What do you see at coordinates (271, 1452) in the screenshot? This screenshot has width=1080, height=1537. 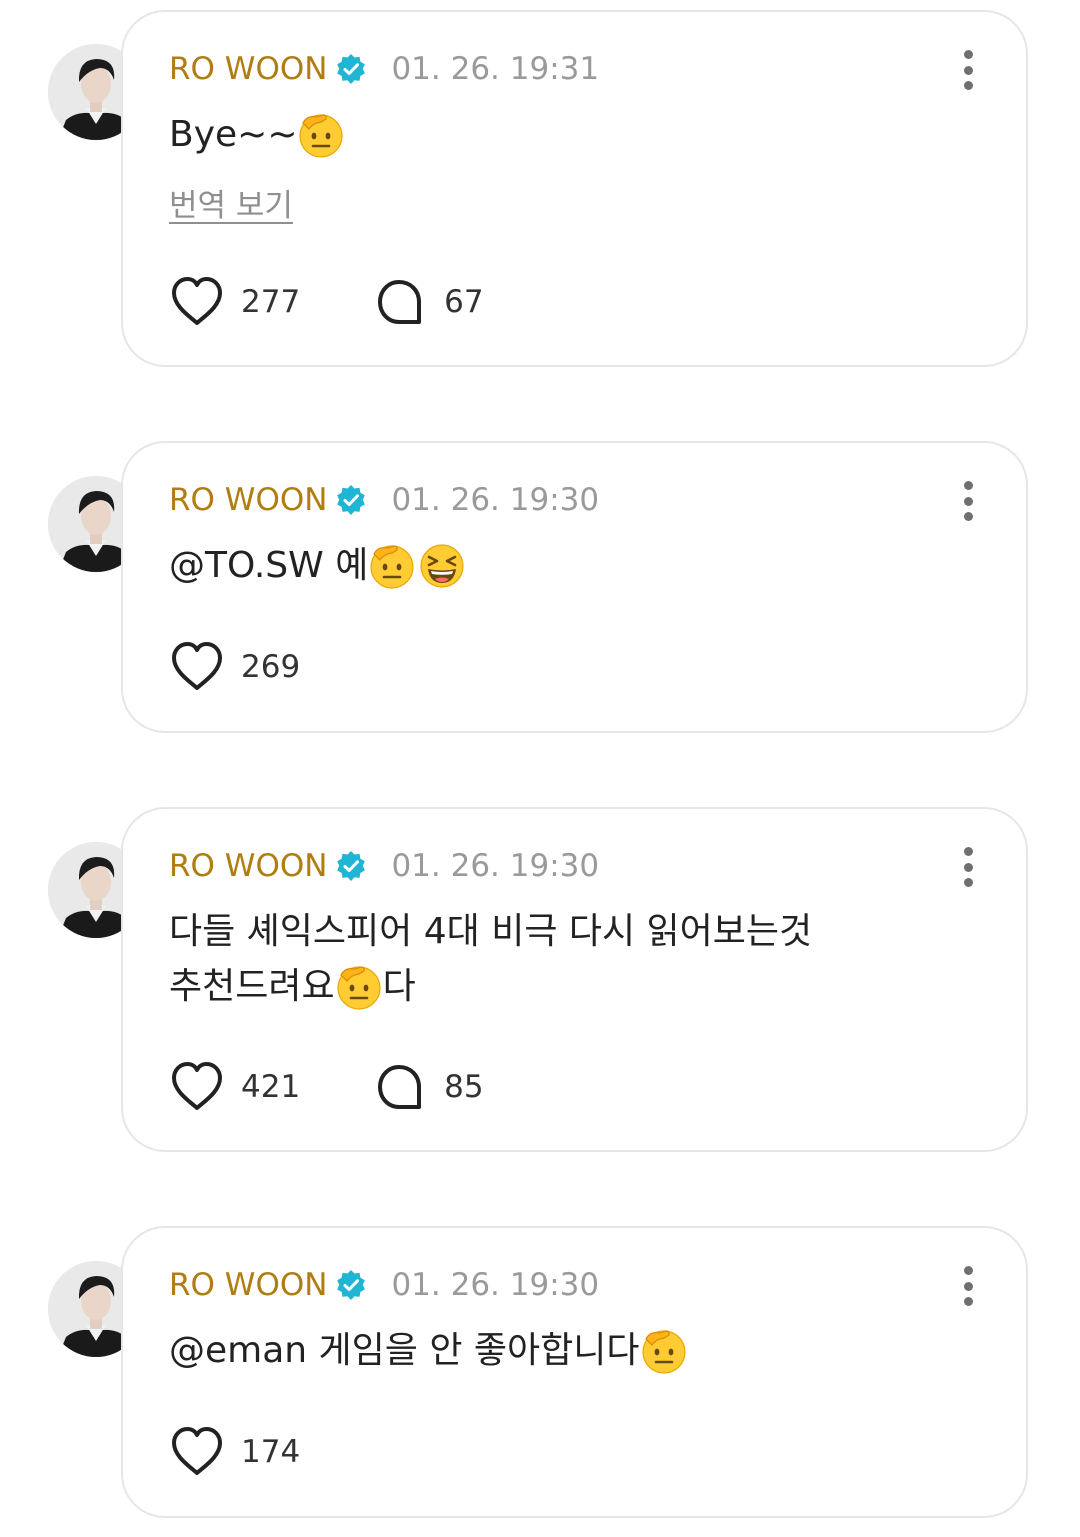 I see `like-count: 174` at bounding box center [271, 1452].